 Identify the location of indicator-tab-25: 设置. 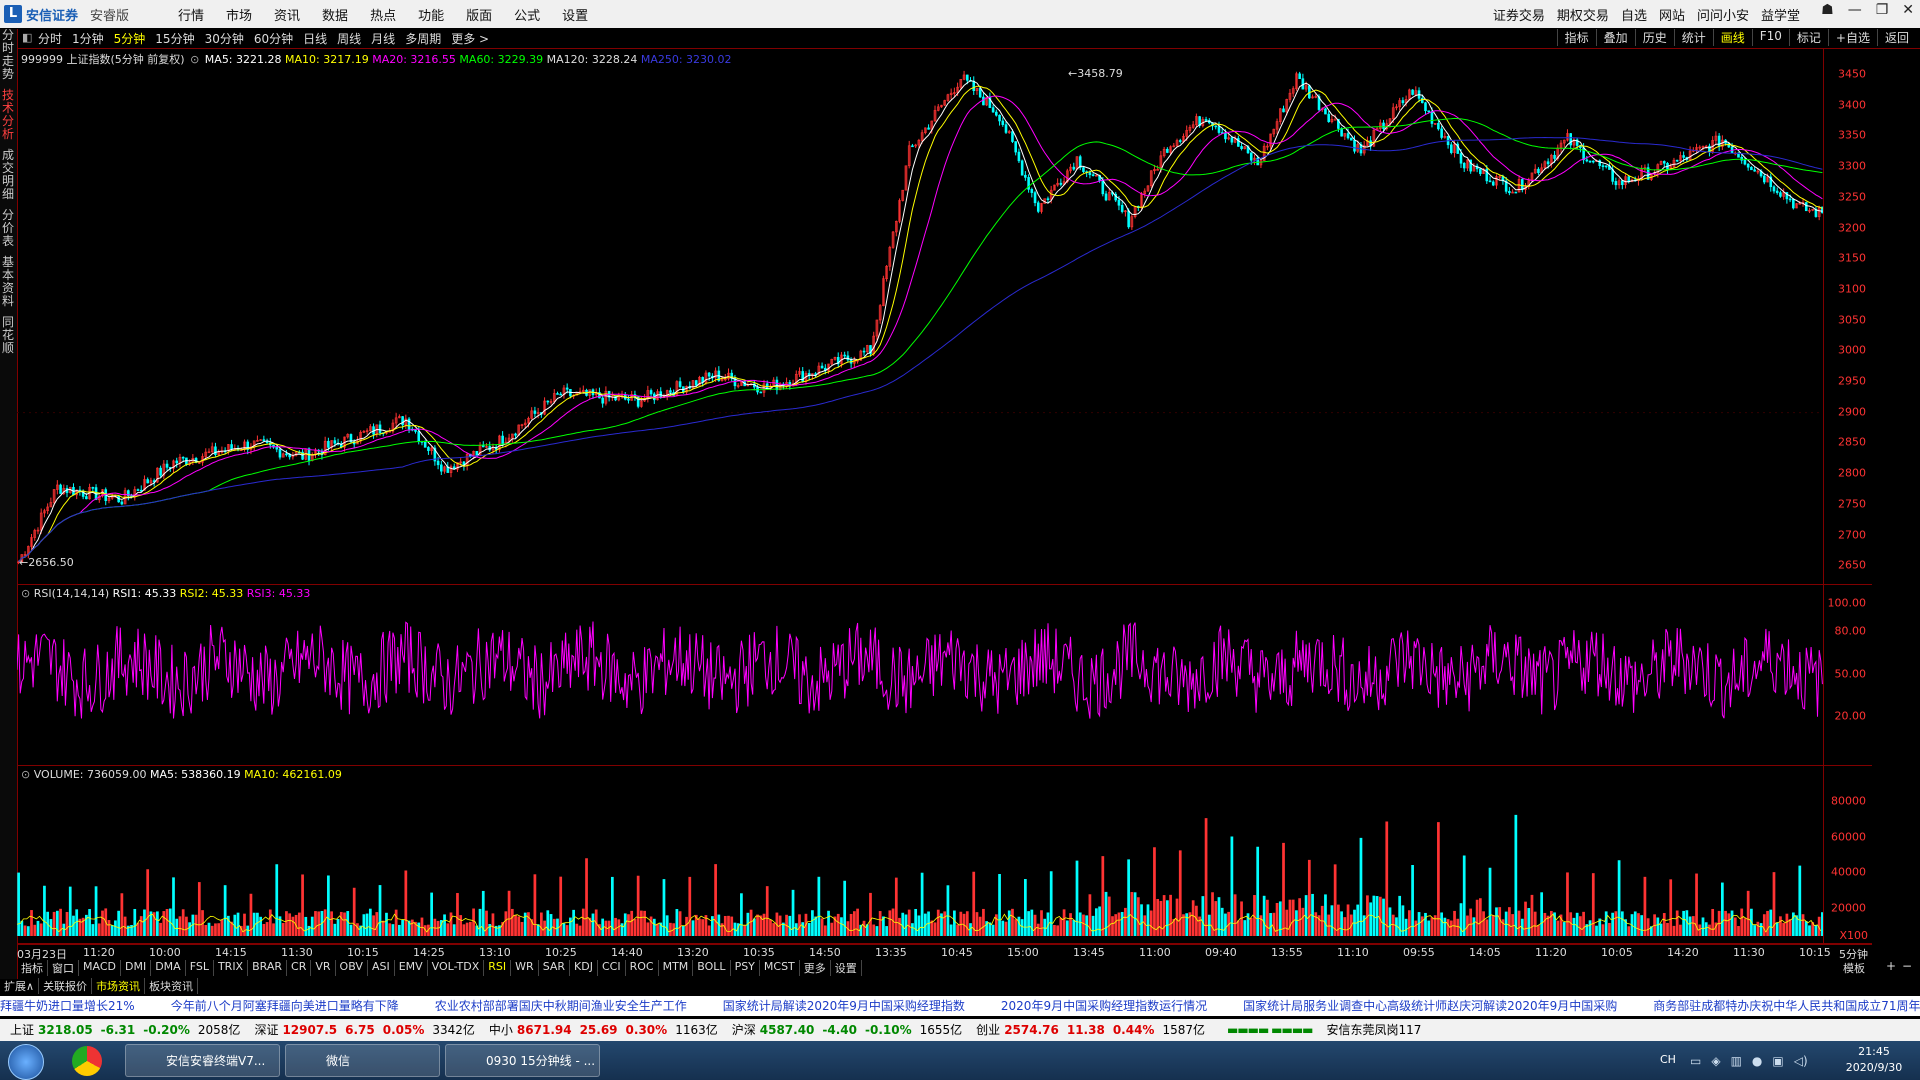
(846, 968).